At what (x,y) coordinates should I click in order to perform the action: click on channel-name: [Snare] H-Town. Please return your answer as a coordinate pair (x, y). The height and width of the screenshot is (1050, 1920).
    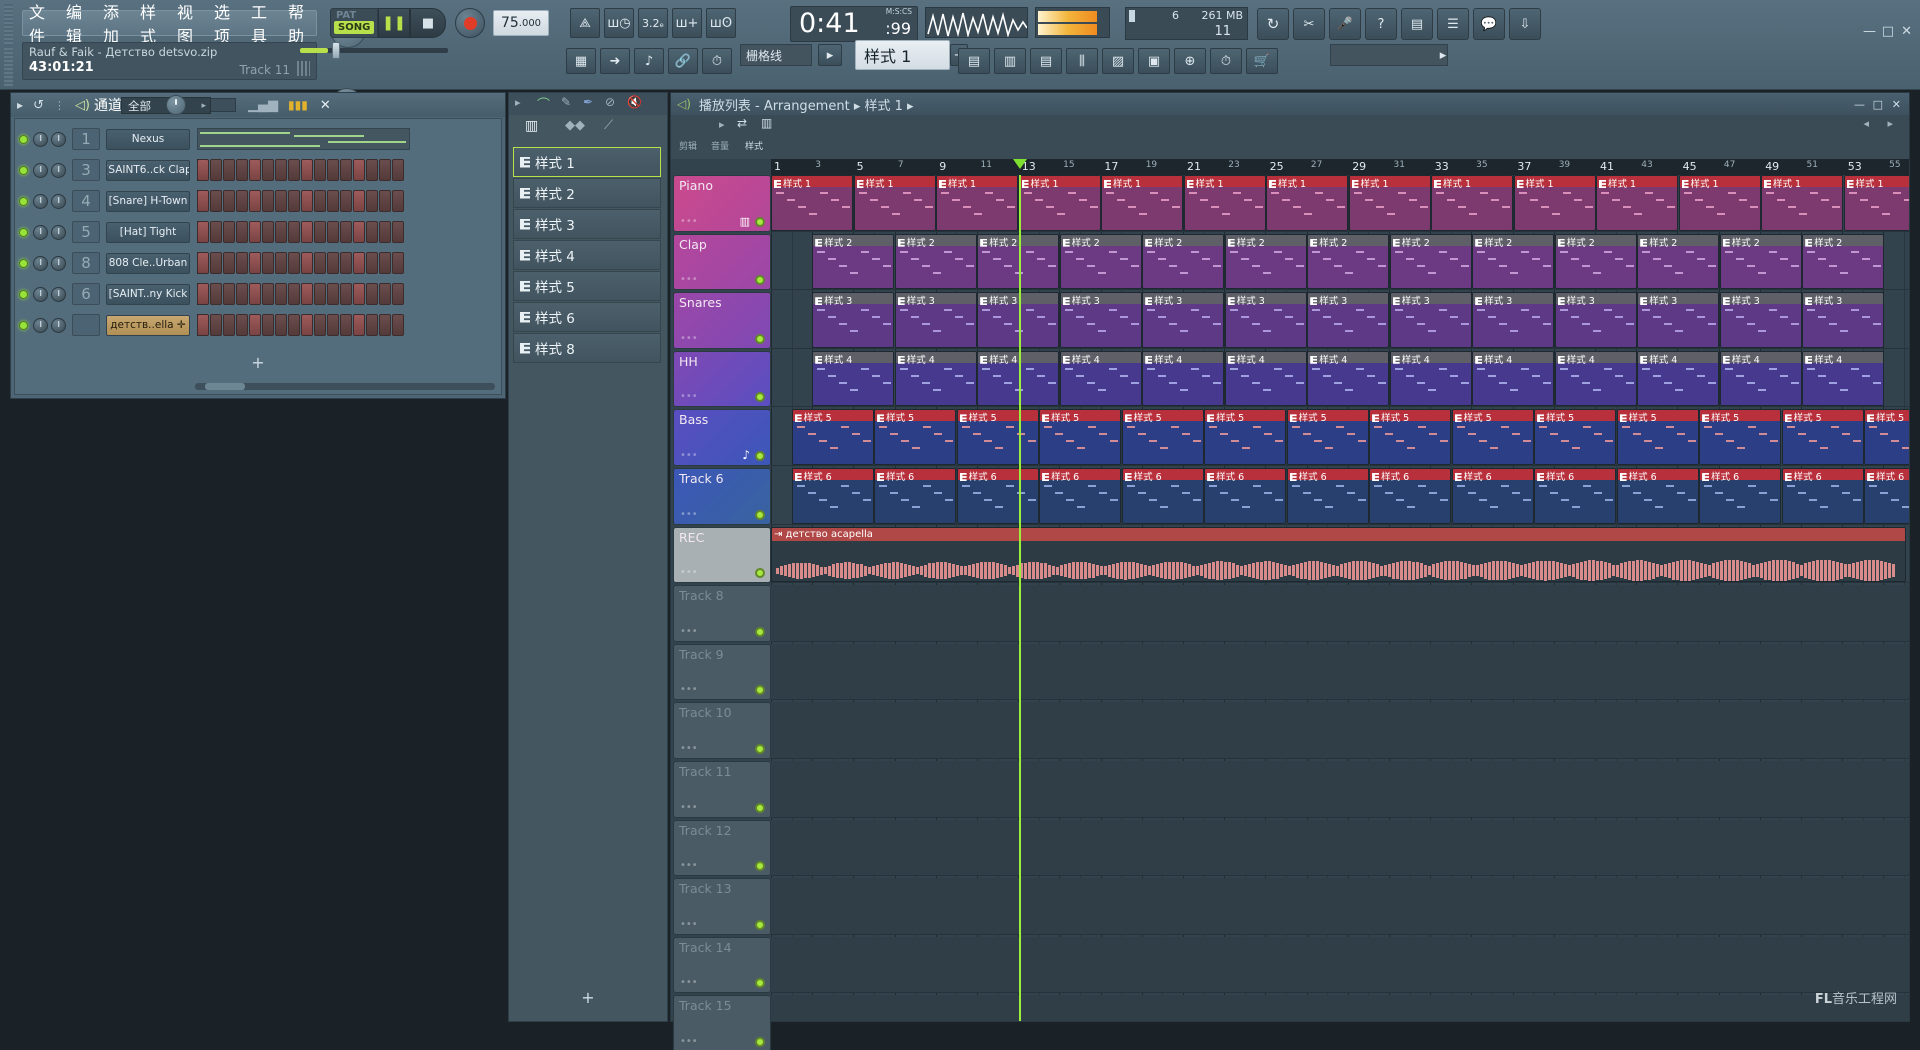
    Looking at the image, I should click on (148, 201).